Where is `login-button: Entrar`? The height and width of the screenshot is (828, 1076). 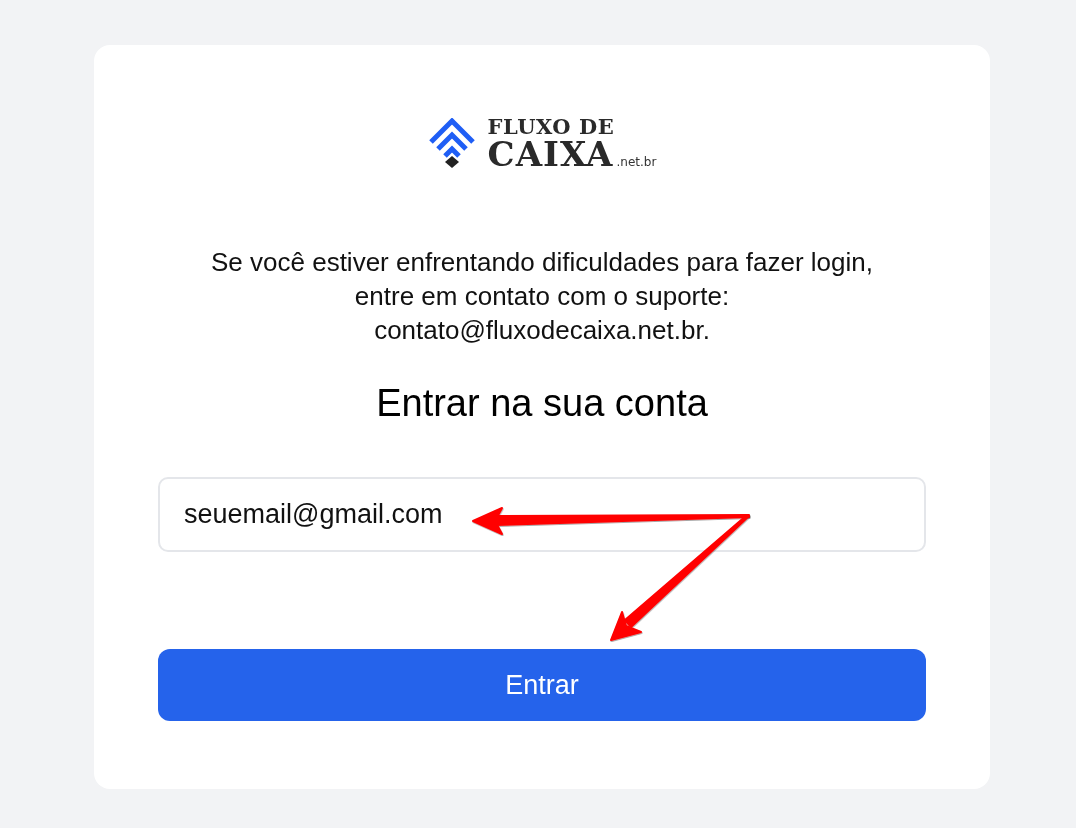
login-button: Entrar is located at coordinates (542, 685).